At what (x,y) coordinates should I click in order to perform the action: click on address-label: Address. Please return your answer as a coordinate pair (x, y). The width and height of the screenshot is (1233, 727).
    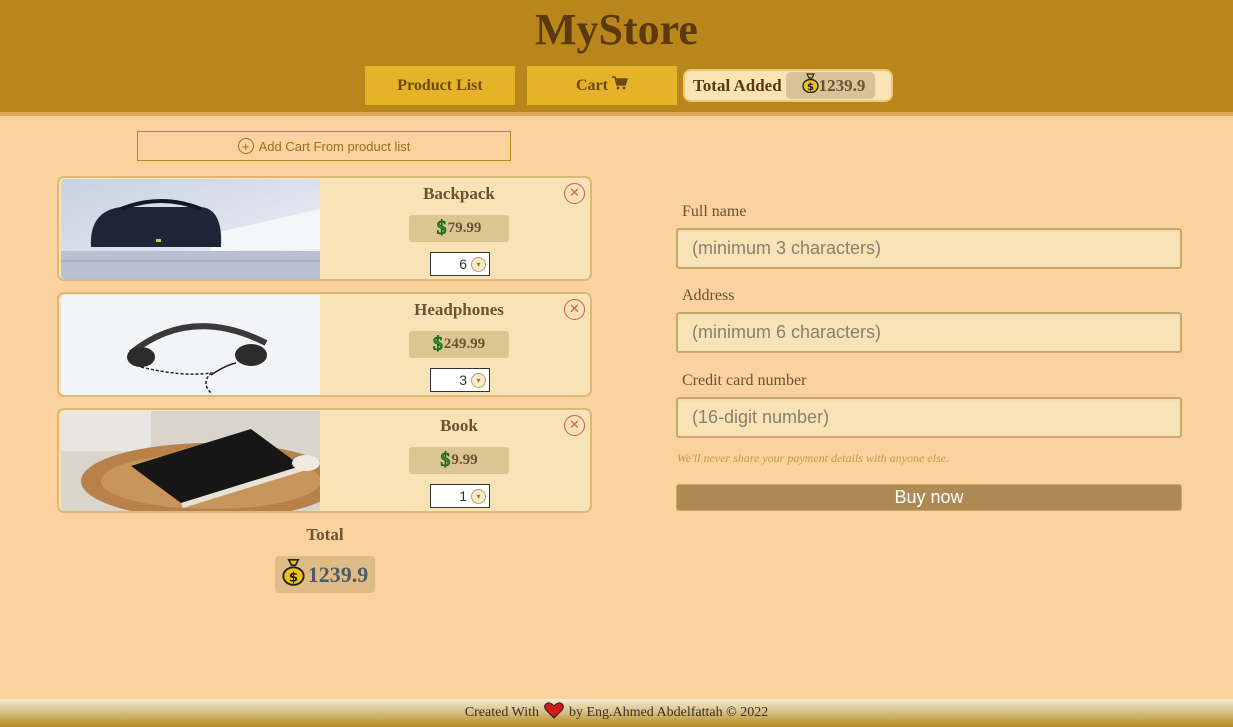
    Looking at the image, I should click on (708, 295).